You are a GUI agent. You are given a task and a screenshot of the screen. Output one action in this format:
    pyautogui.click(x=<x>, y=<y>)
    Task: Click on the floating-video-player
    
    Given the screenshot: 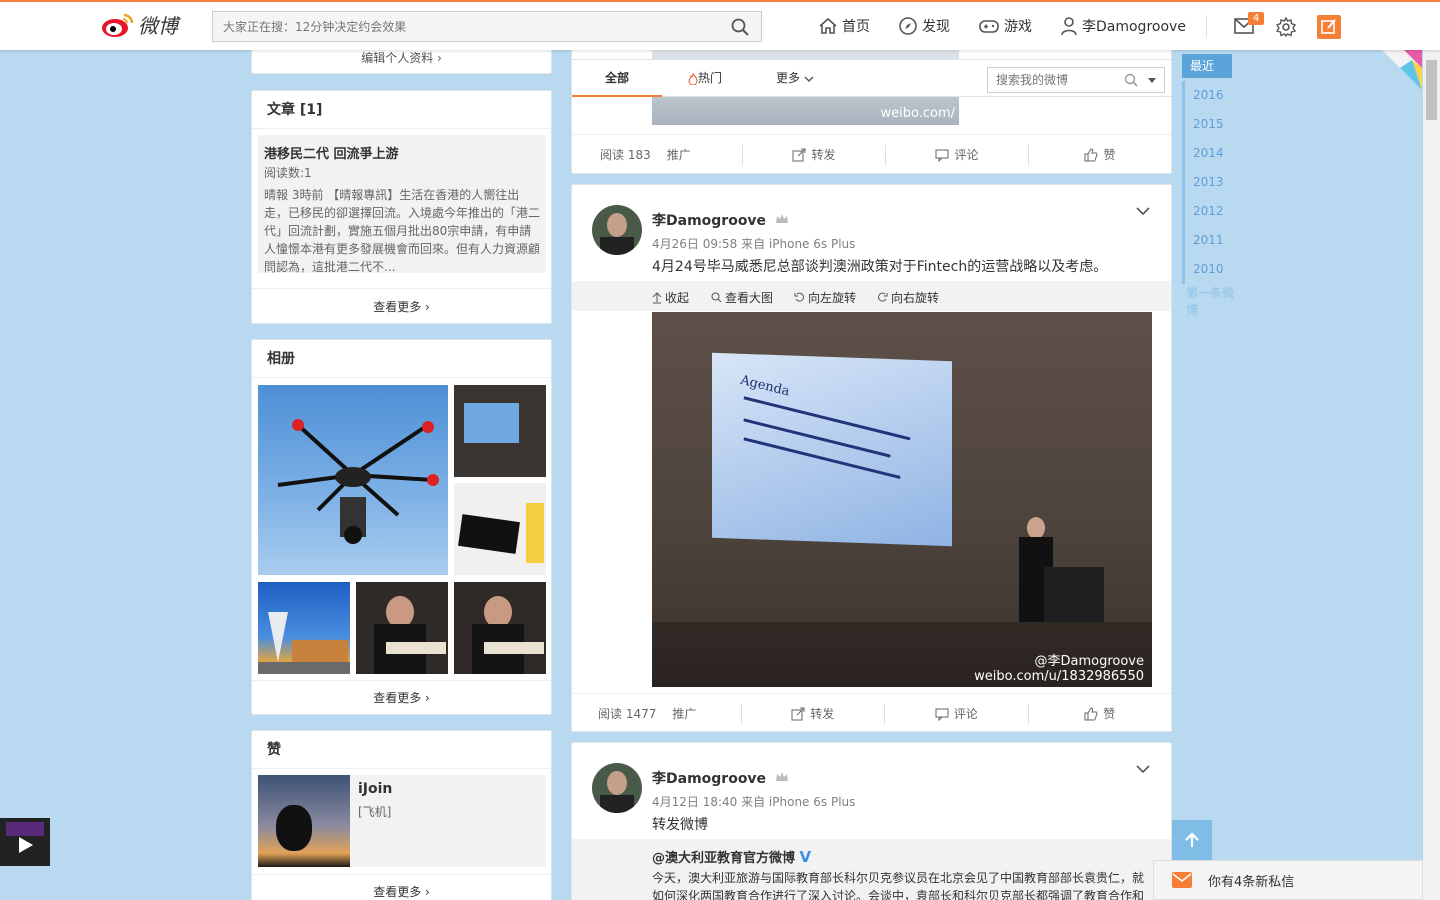 What is the action you would take?
    pyautogui.click(x=25, y=842)
    